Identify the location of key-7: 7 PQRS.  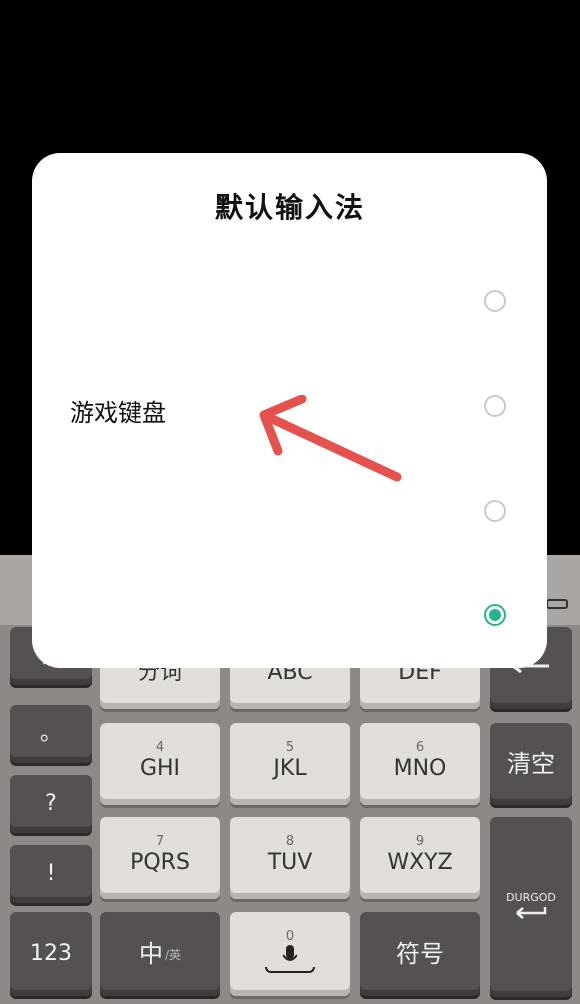
(160, 858).